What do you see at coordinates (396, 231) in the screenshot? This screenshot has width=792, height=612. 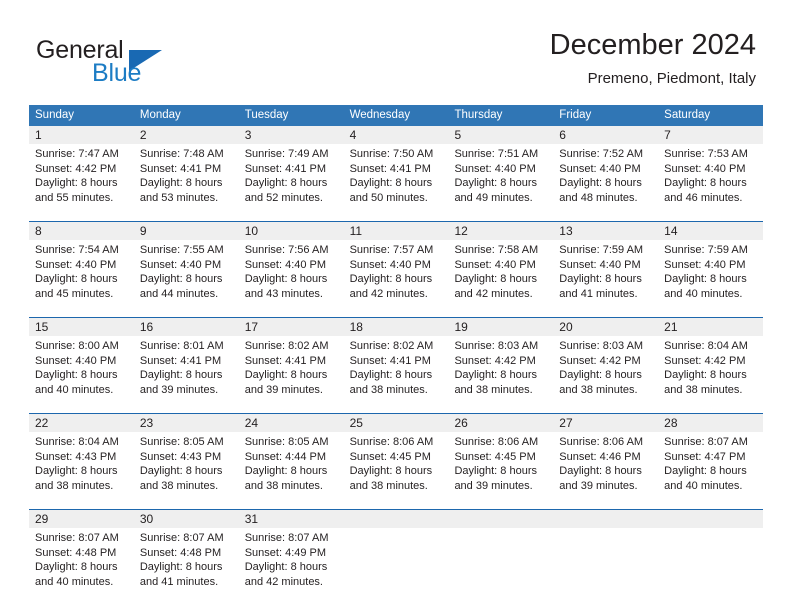 I see `day-number: 11` at bounding box center [396, 231].